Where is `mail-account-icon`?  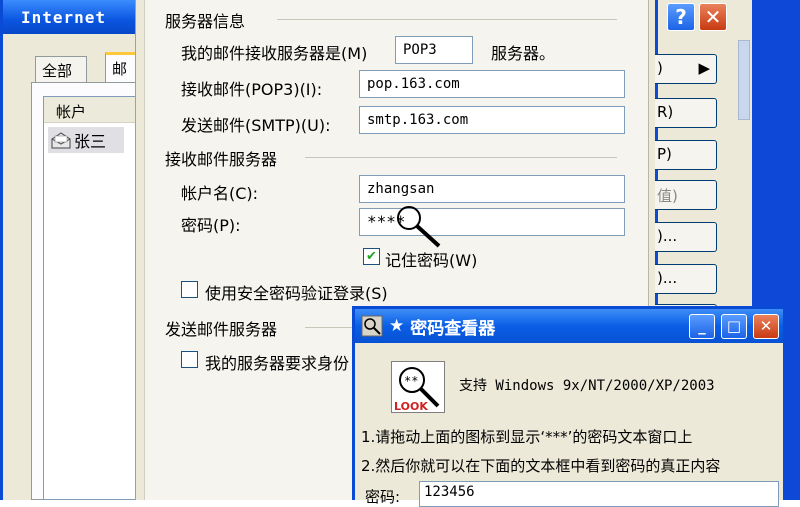
mail-account-icon is located at coordinates (61, 140).